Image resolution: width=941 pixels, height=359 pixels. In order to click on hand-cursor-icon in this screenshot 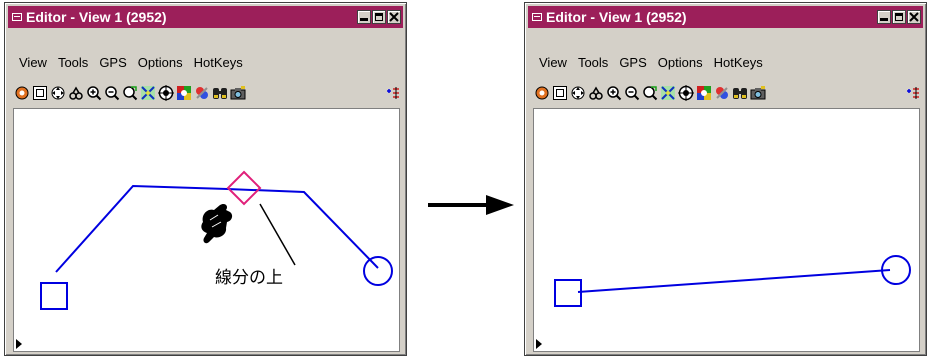, I will do `click(217, 223)`.